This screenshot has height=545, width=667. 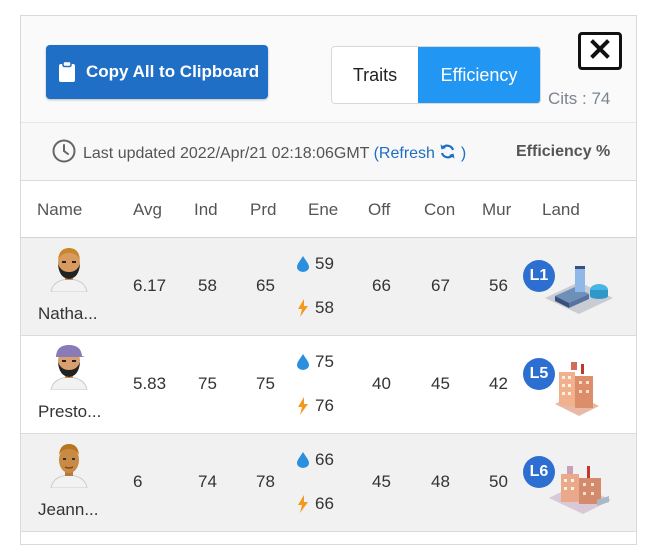 I want to click on water-stat: 66, so click(x=315, y=460).